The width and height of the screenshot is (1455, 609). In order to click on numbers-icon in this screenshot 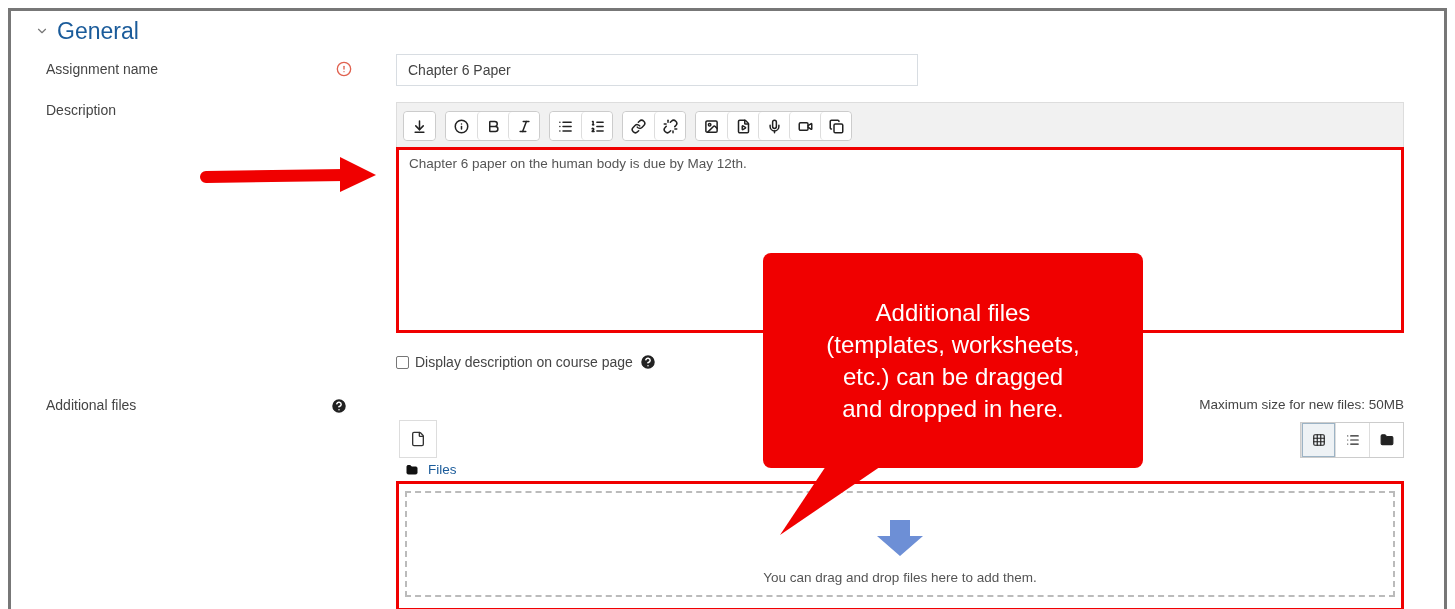, I will do `click(597, 126)`.